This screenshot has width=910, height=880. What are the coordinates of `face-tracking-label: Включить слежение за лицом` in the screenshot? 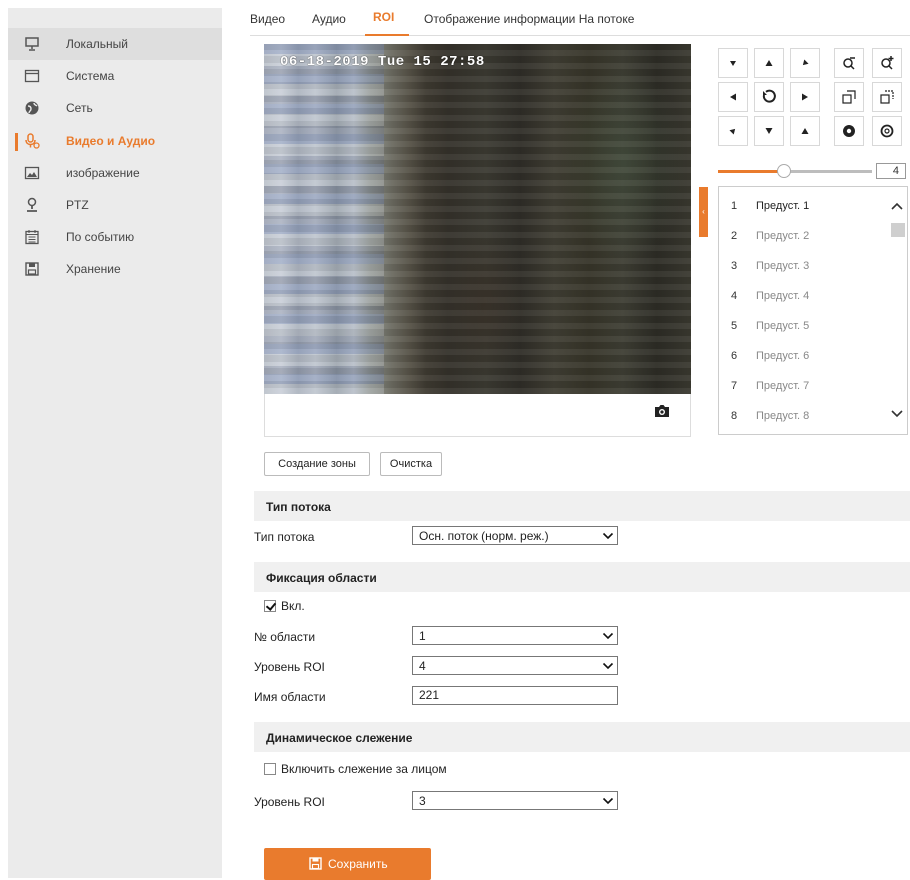 It's located at (364, 769).